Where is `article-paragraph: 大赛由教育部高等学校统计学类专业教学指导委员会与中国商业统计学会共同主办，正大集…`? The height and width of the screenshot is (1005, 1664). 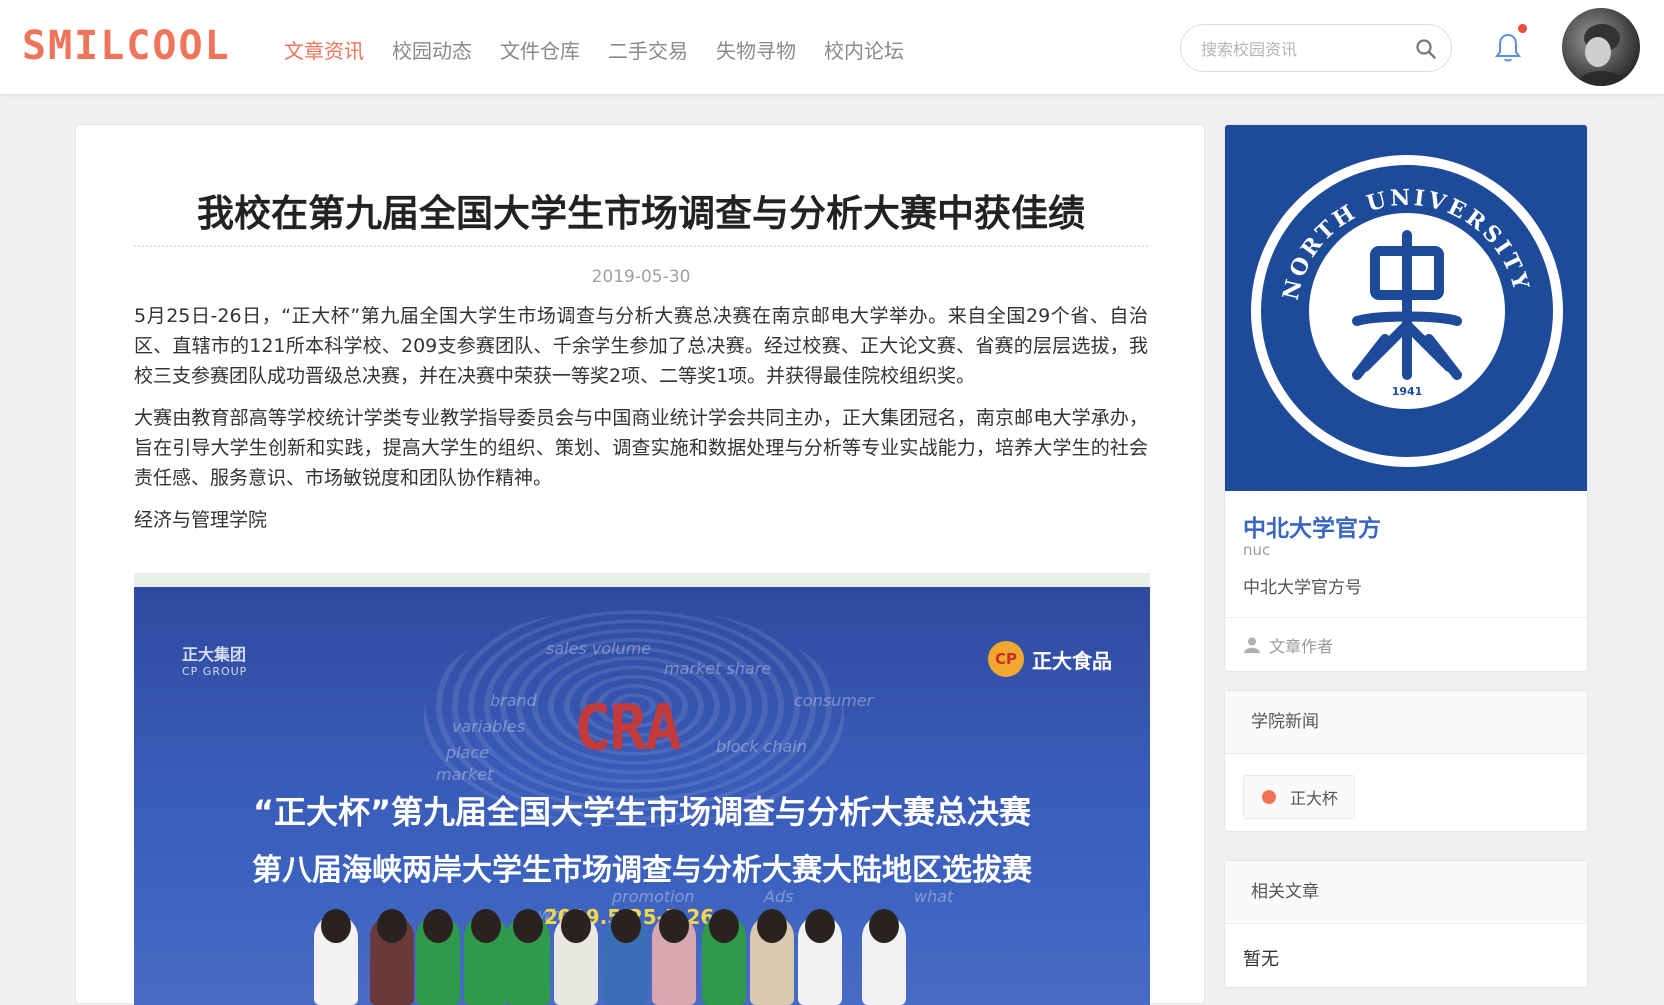
article-paragraph: 大赛由教育部高等学校统计学类专业教学指导委员会与中国商业统计学会共同主办，正大集… is located at coordinates (641, 448).